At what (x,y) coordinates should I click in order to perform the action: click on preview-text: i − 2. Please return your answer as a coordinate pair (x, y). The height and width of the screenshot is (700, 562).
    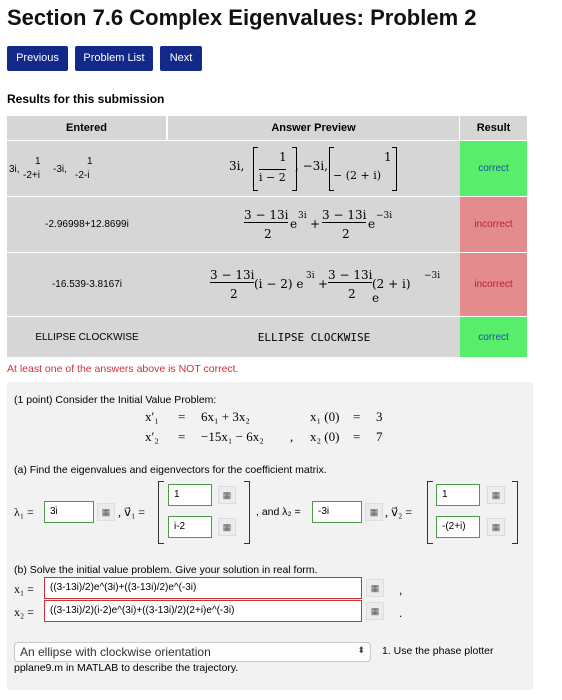
    Looking at the image, I should click on (272, 176).